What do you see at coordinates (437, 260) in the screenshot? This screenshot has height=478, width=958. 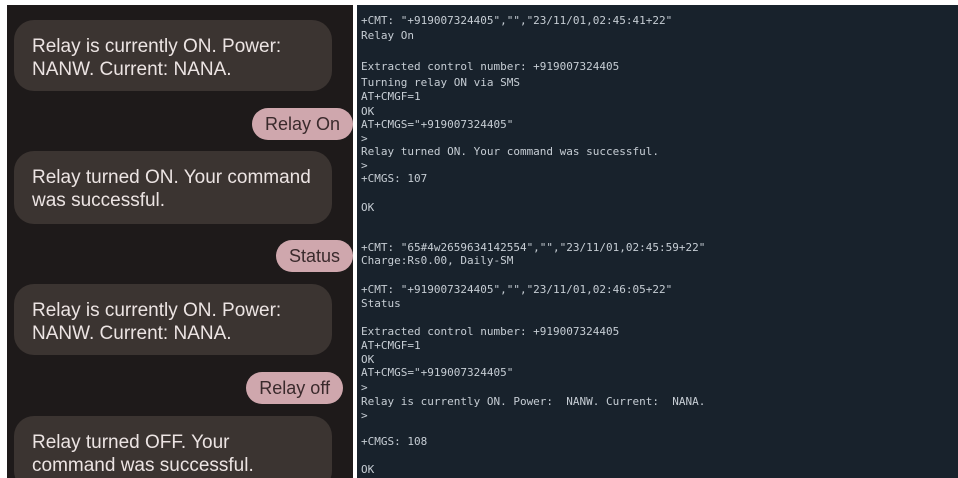 I see `terminal-line: Charge:Rs0.00, Daily-SM` at bounding box center [437, 260].